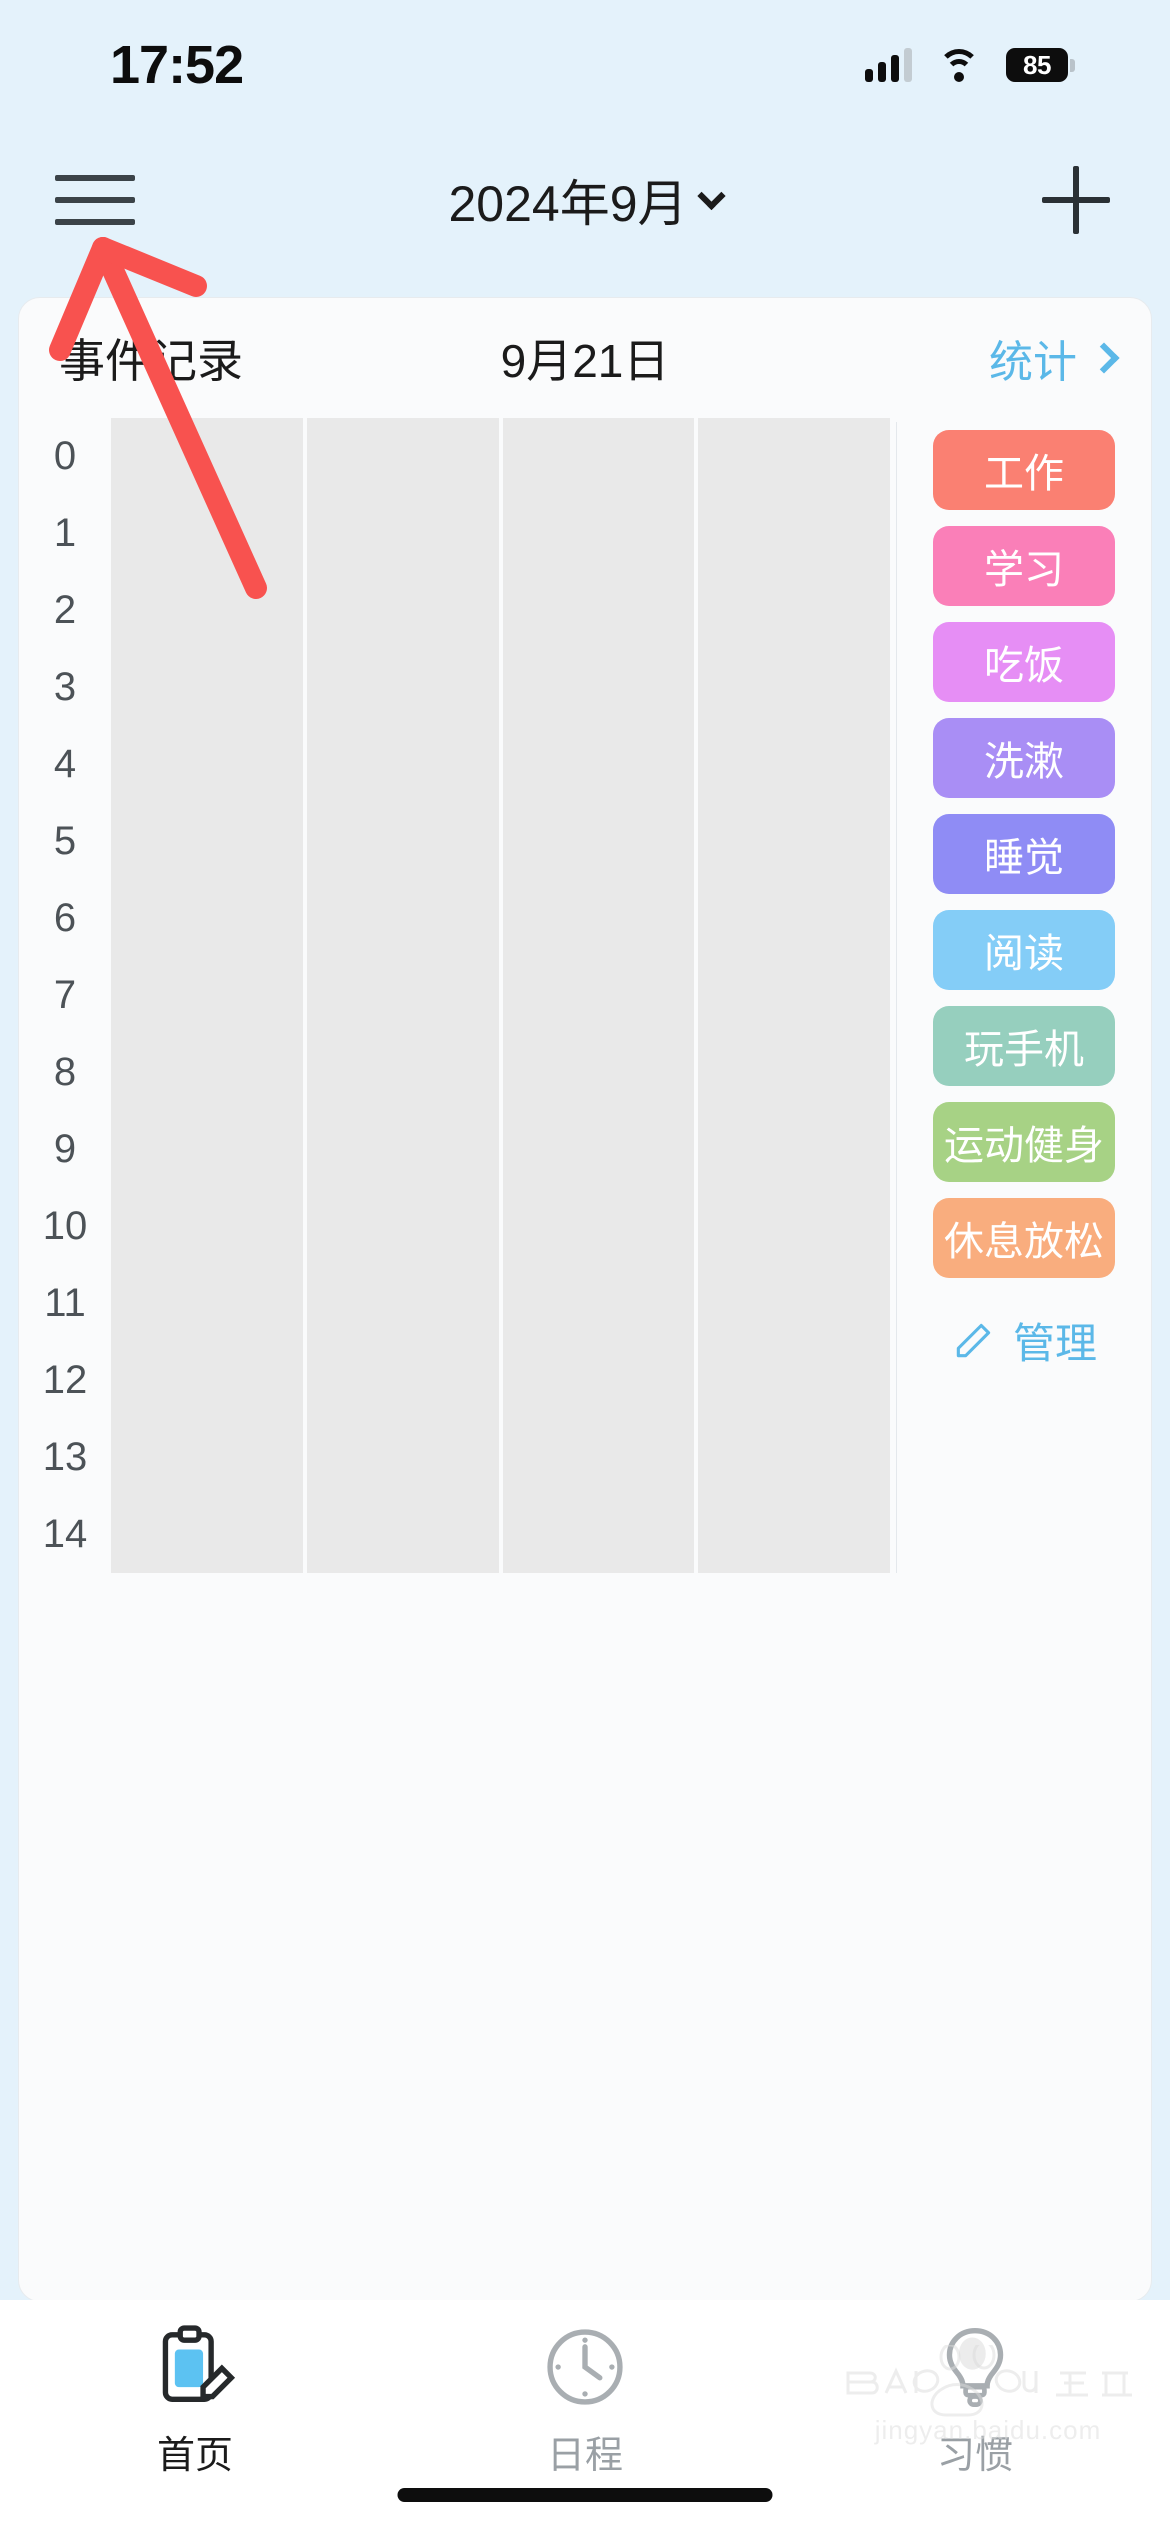 The image size is (1170, 2532). Describe the element at coordinates (585, 2401) in the screenshot. I see `tab-schedule: 日程` at that location.